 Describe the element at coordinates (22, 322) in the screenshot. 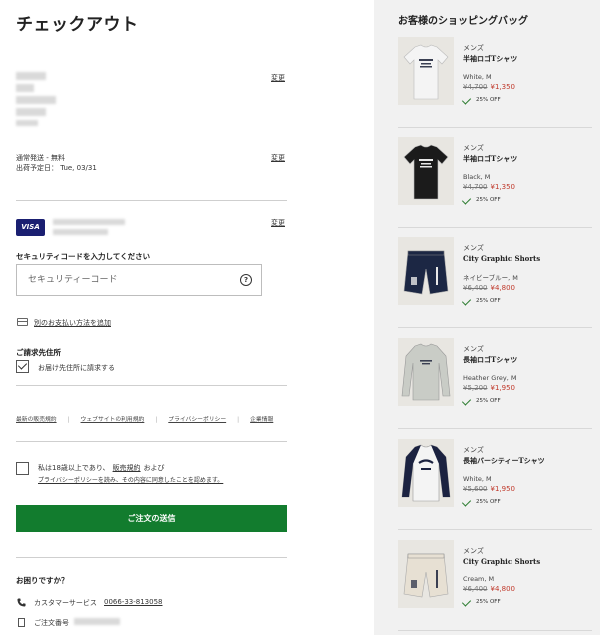

I see `credit-card-icon` at that location.